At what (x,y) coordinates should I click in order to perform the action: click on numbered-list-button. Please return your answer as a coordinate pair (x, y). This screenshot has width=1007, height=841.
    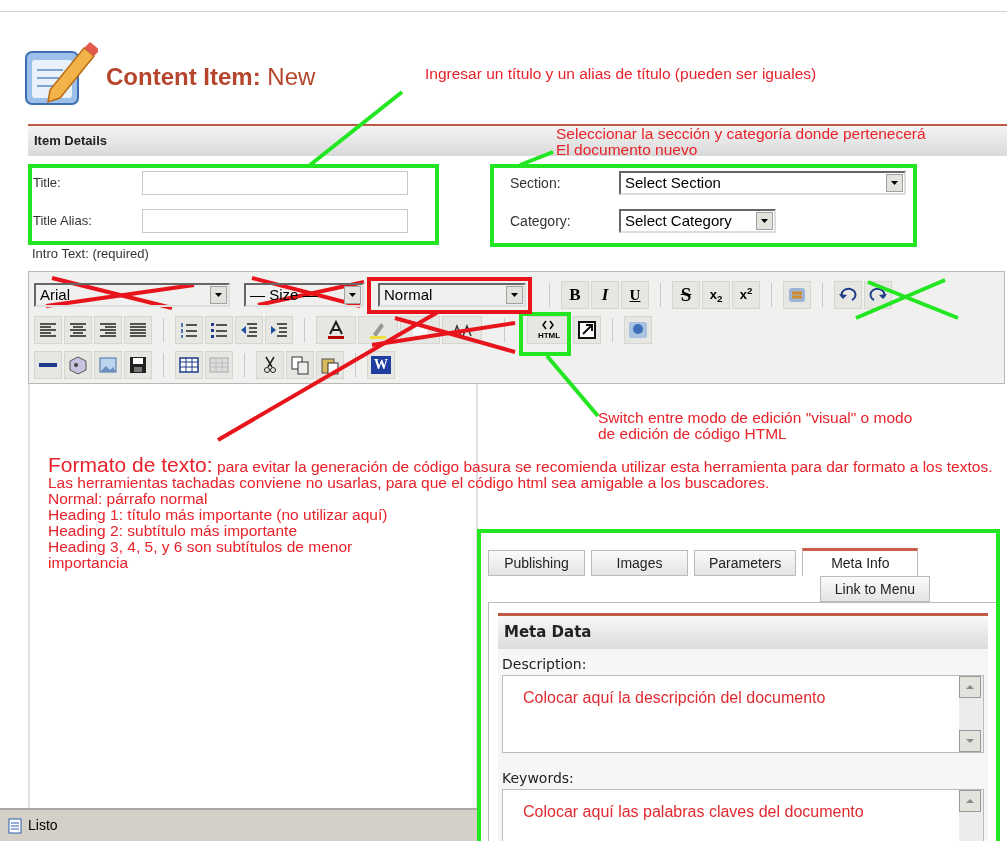
    Looking at the image, I should click on (189, 330).